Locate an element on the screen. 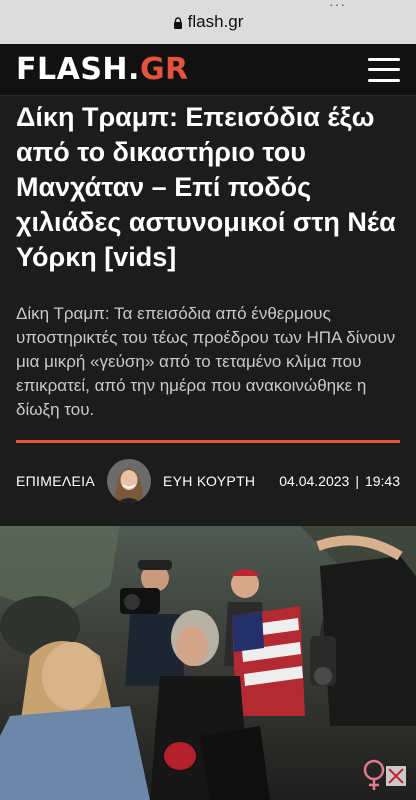  byline: ΕΠΙΜΕΛΕΙΑ ΕΥΗ ΚΟΥΡΤΗ 04.04.2023 | 19:43 is located at coordinates (208, 481).